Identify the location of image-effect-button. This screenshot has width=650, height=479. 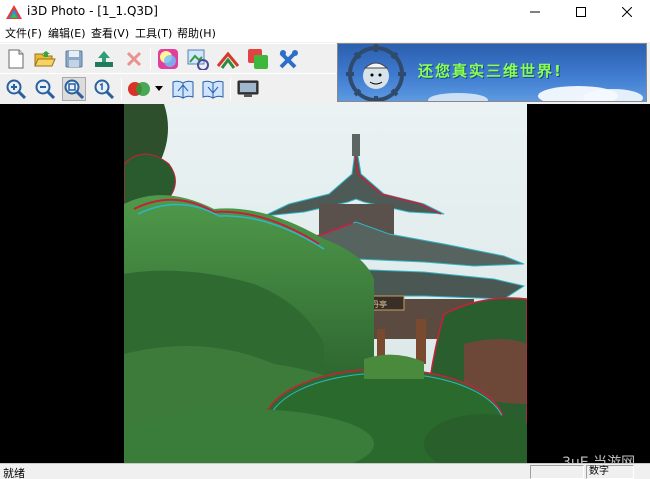
(198, 59).